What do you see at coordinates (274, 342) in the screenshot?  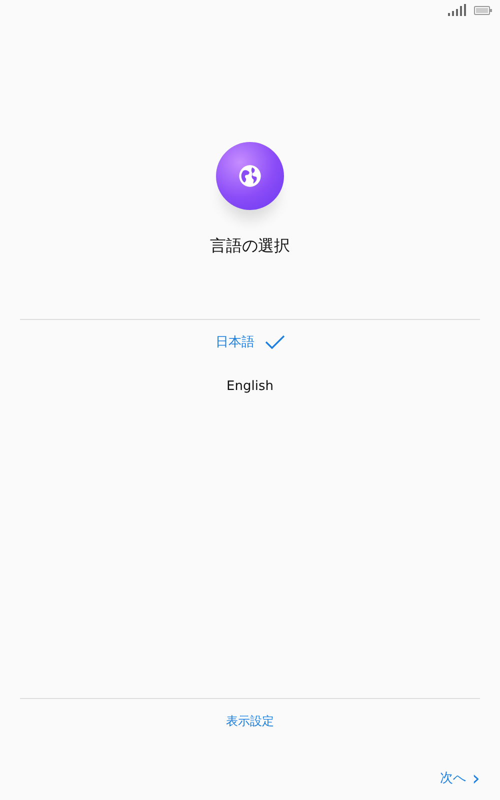 I see `check-icon` at bounding box center [274, 342].